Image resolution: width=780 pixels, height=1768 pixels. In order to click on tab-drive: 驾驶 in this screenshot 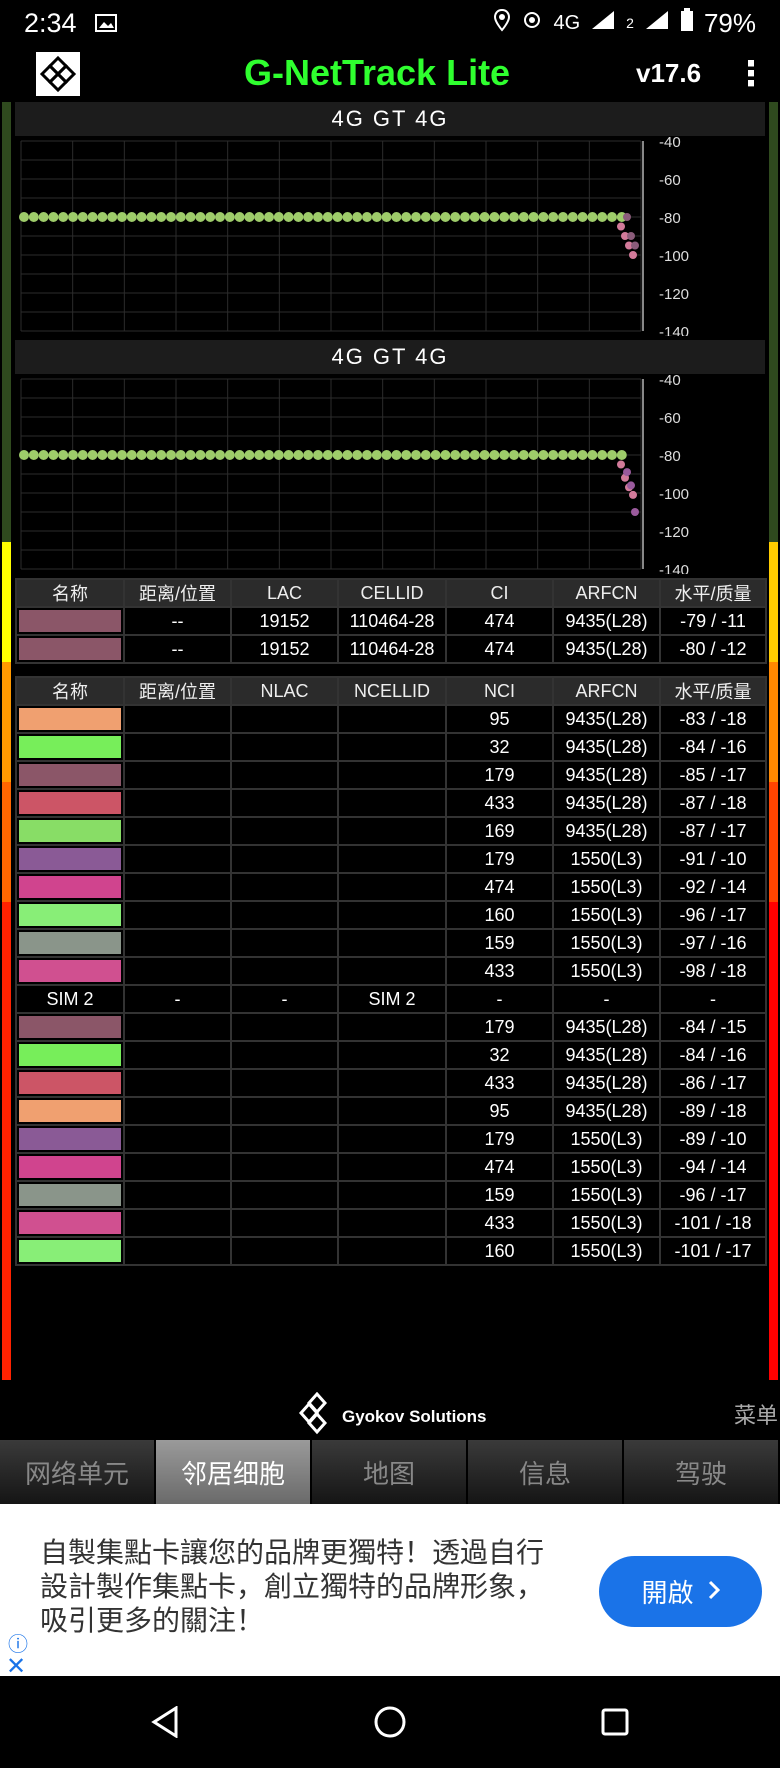, I will do `click(702, 1472)`.